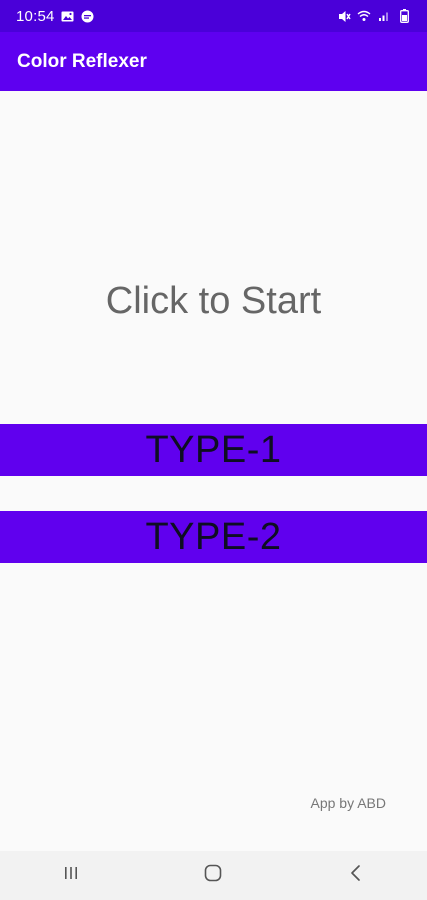 The image size is (427, 900). I want to click on back-button, so click(356, 876).